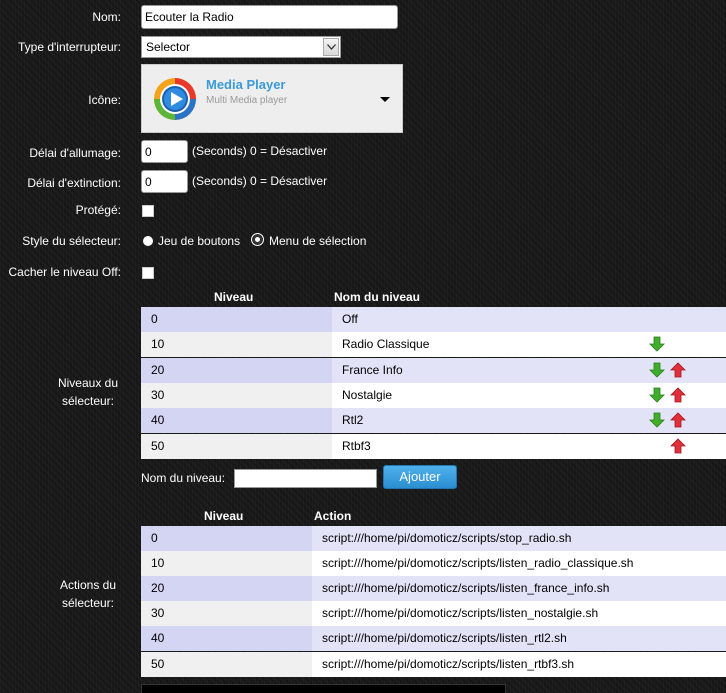  Describe the element at coordinates (98, 210) in the screenshot. I see `protected-label: Protégé:` at that location.